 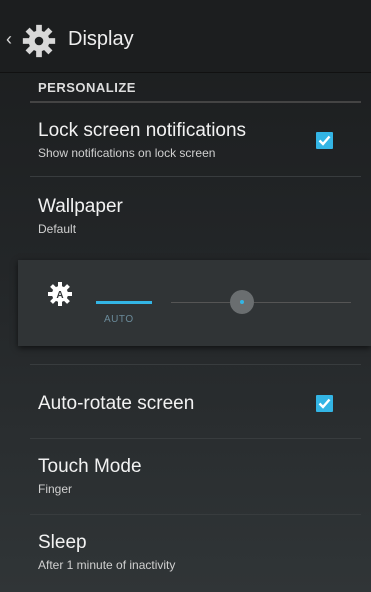 What do you see at coordinates (195, 404) in the screenshot?
I see `auto-rotate-item: Auto-rotate screen` at bounding box center [195, 404].